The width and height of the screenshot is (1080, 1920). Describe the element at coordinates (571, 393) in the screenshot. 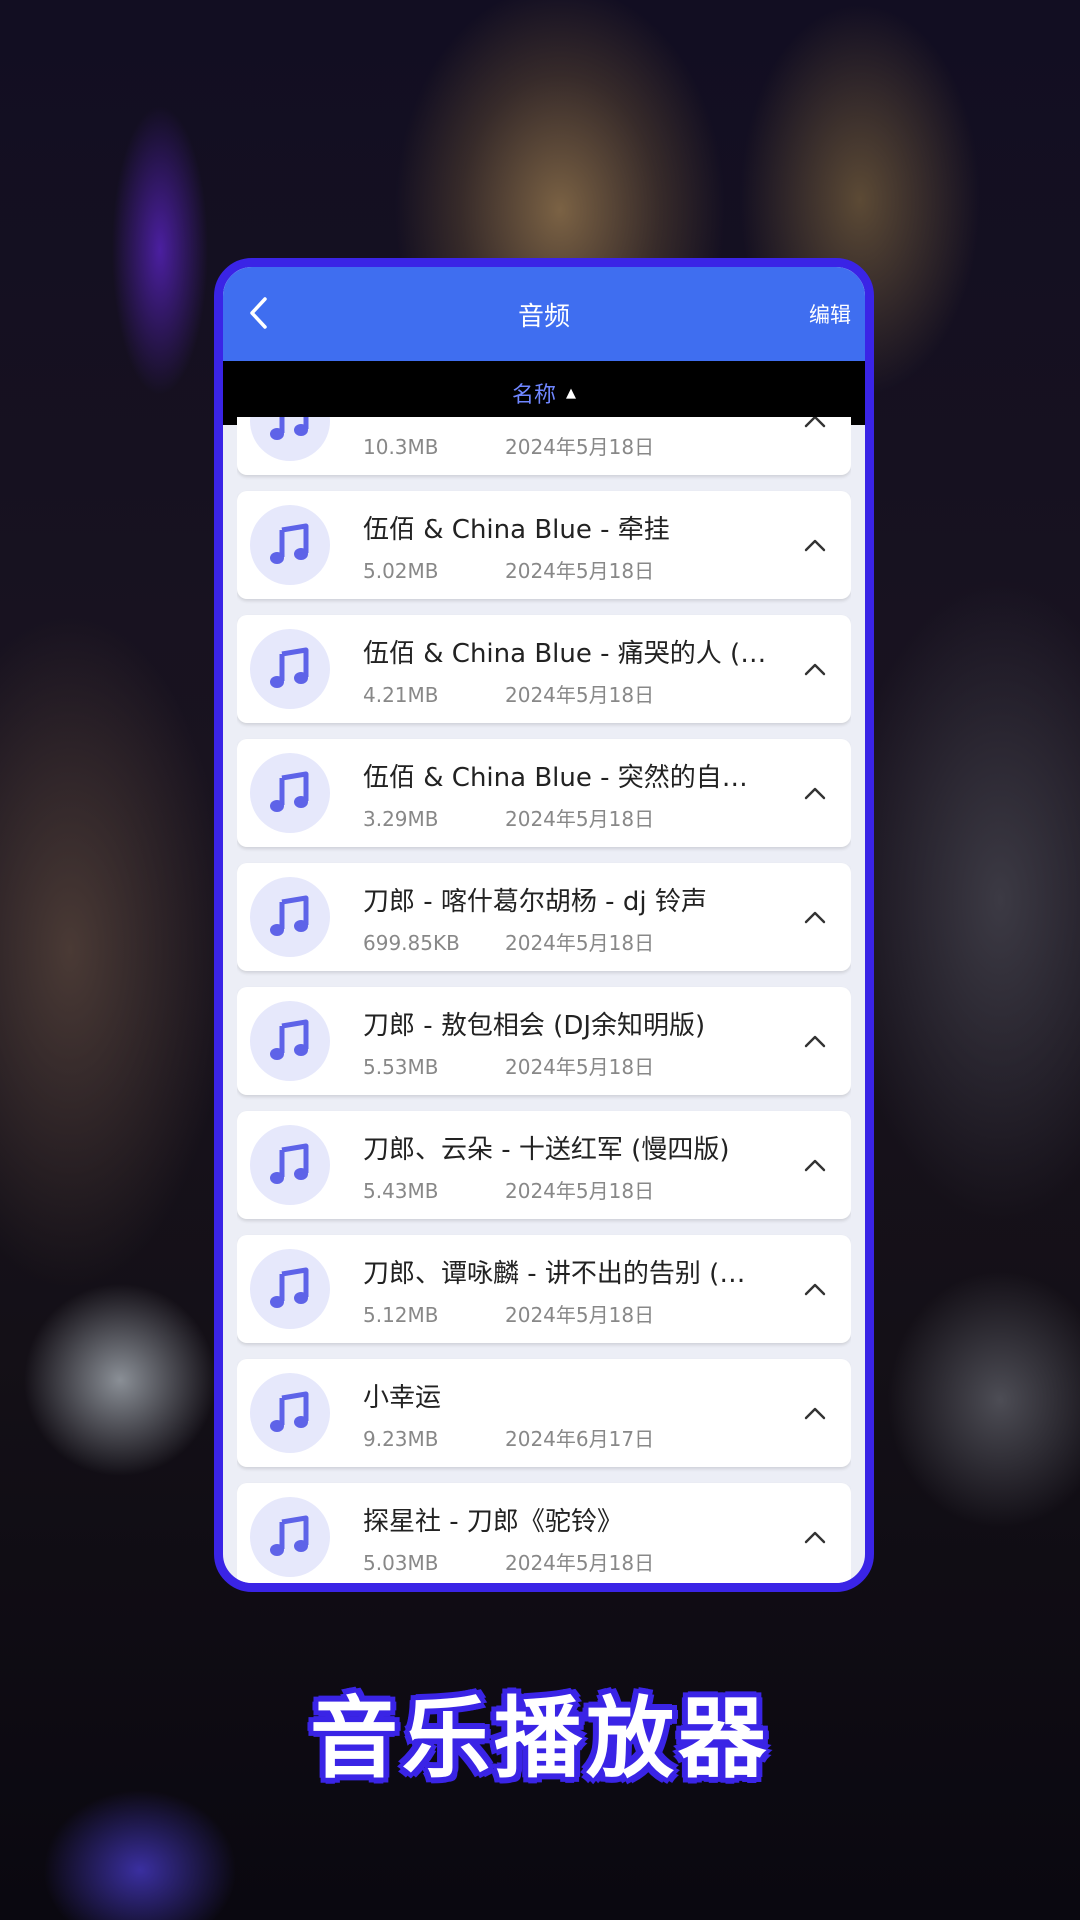

I see `sort-arrow-icon: ▲` at that location.